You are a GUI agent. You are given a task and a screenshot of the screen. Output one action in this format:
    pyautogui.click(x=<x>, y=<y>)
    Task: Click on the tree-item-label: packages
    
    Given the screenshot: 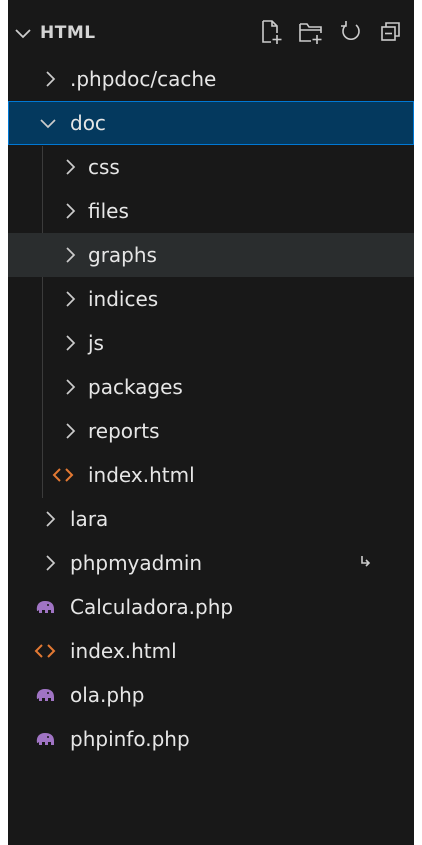 What is the action you would take?
    pyautogui.click(x=135, y=387)
    